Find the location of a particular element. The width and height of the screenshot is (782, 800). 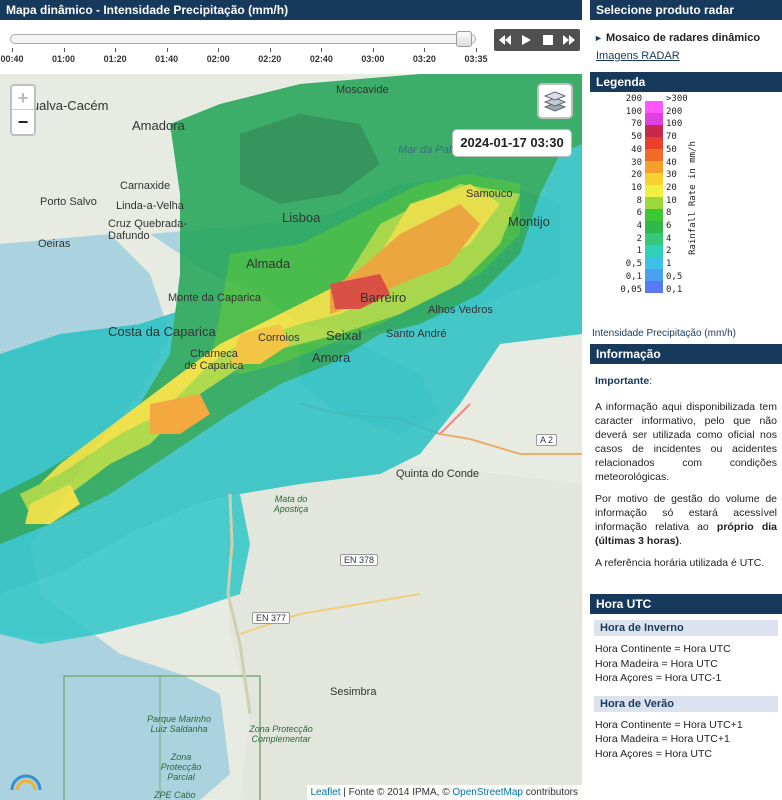

legend-left-label: 50 is located at coordinates (636, 137).